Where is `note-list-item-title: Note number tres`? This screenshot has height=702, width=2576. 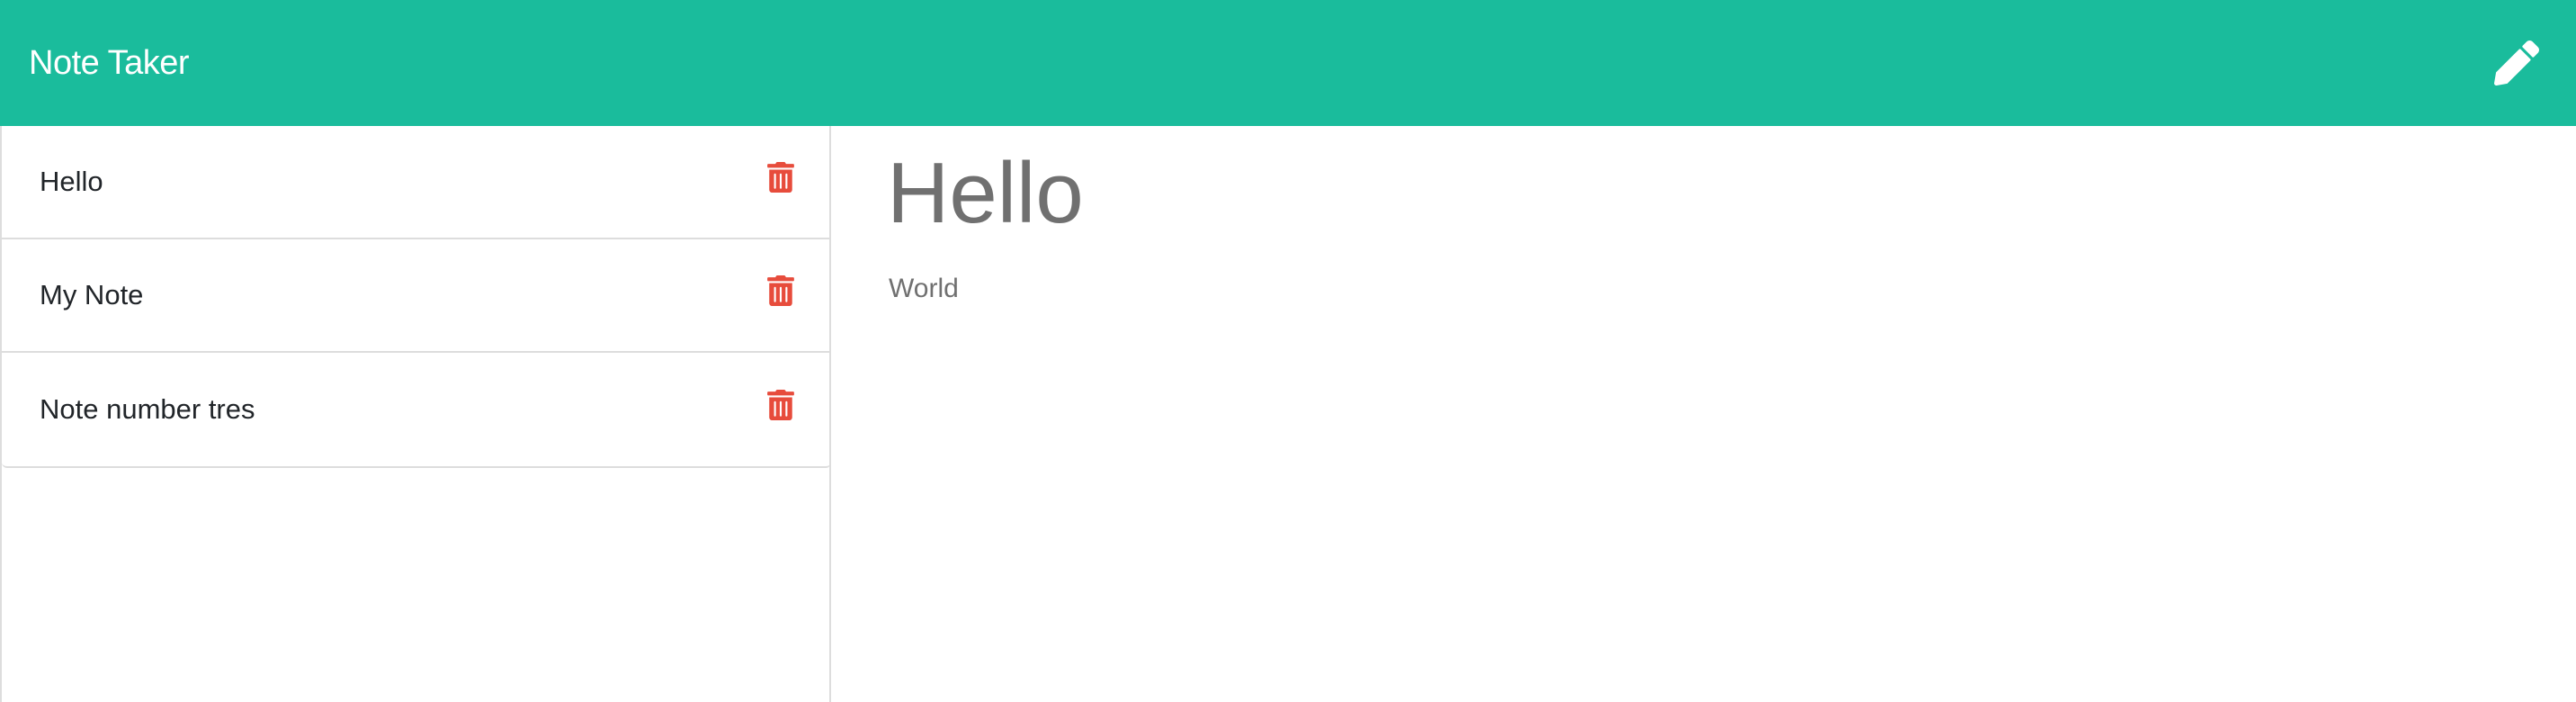 note-list-item-title: Note number tres is located at coordinates (147, 409).